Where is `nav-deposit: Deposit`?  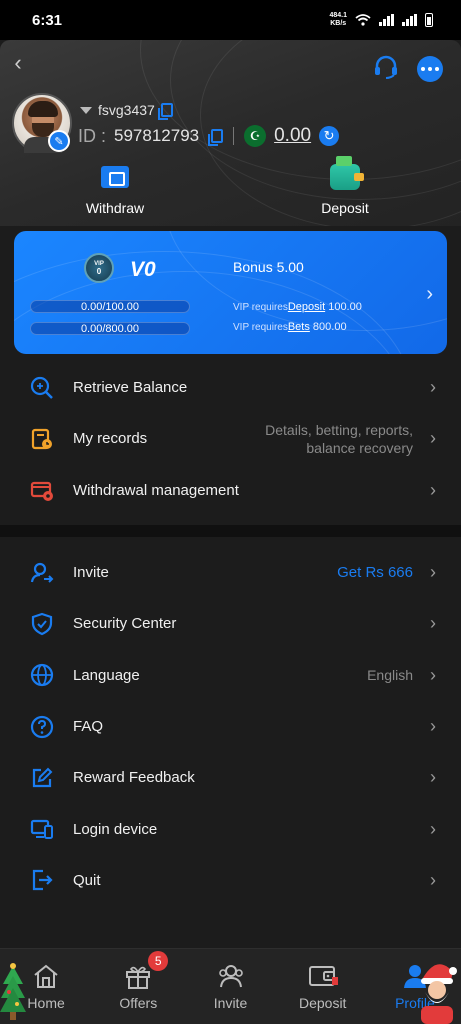 nav-deposit: Deposit is located at coordinates (323, 986).